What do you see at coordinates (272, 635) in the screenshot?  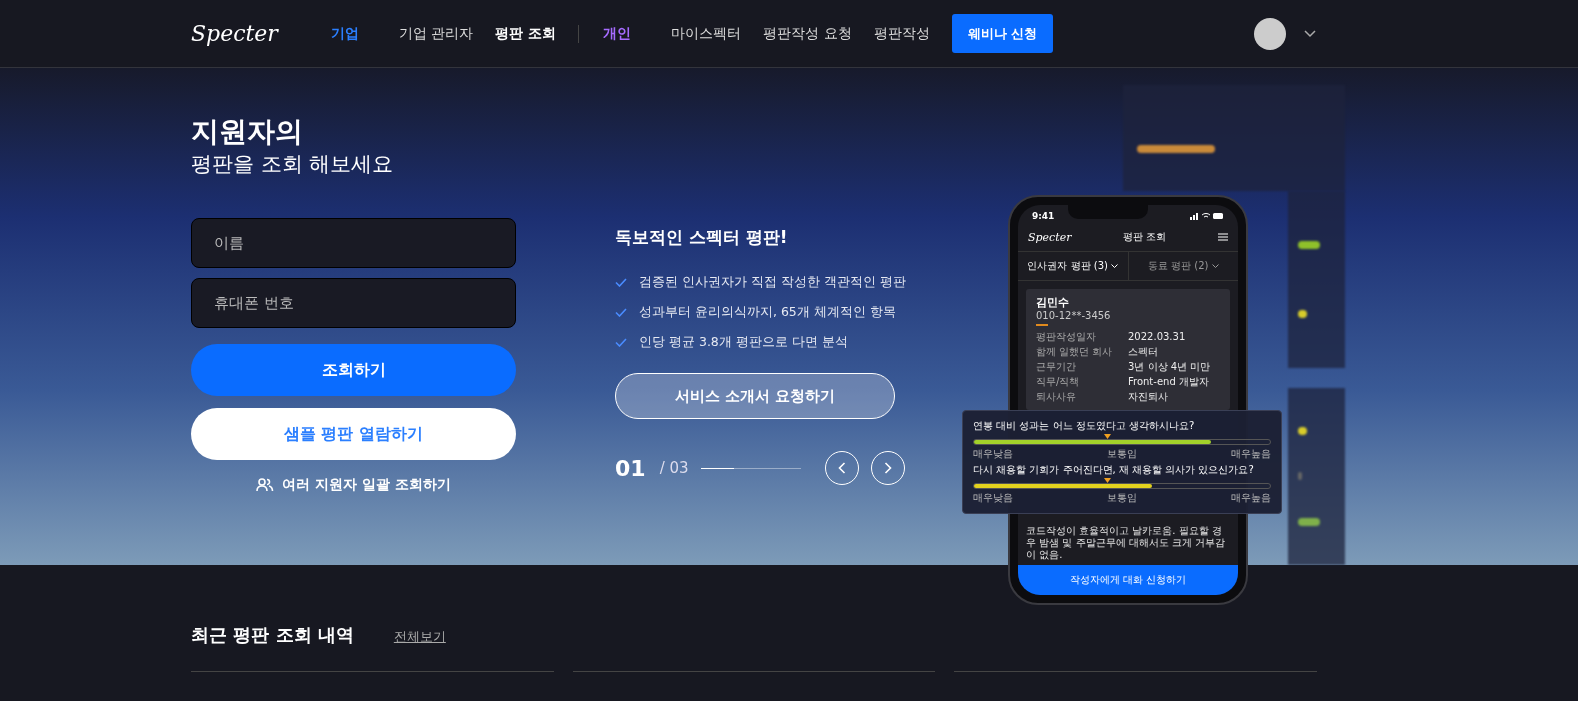 I see `section-heading: 최근 평판 조회 내역` at bounding box center [272, 635].